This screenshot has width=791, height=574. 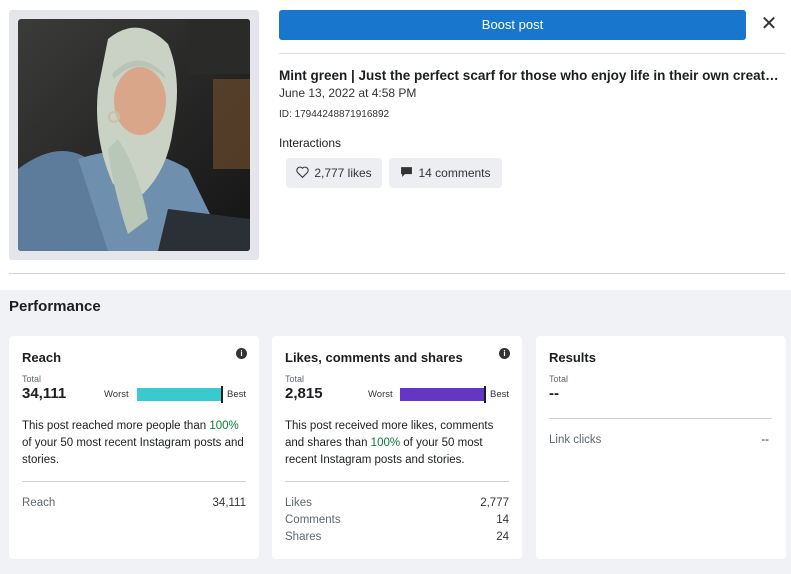 I want to click on metric-label: Likes, so click(x=298, y=503).